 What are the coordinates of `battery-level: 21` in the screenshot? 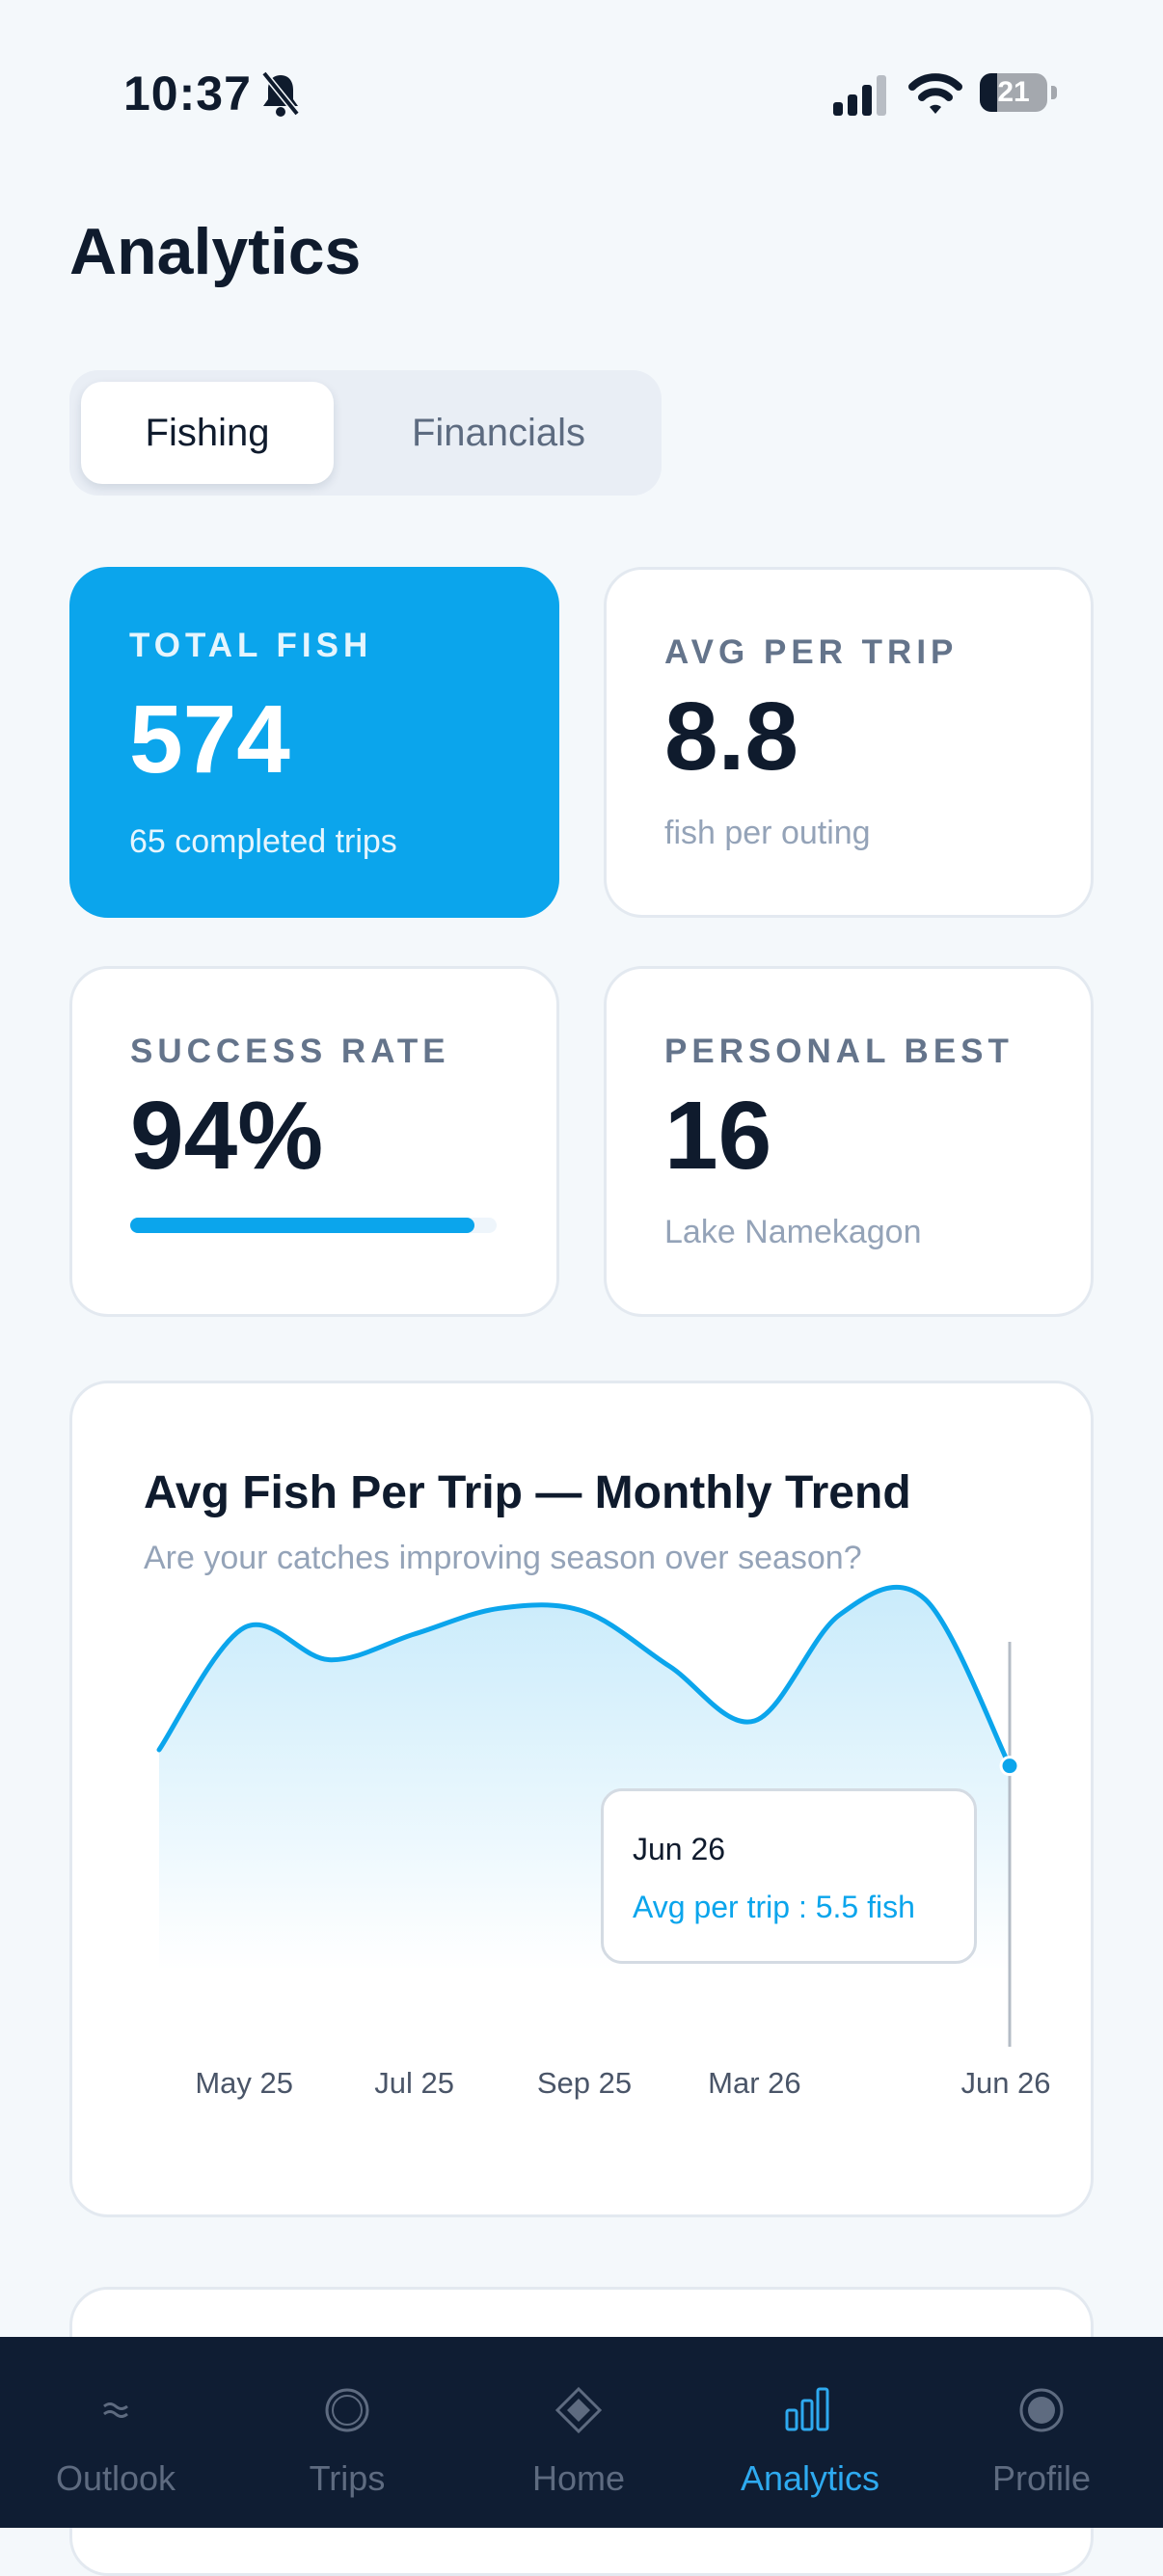 It's located at (1013, 92).